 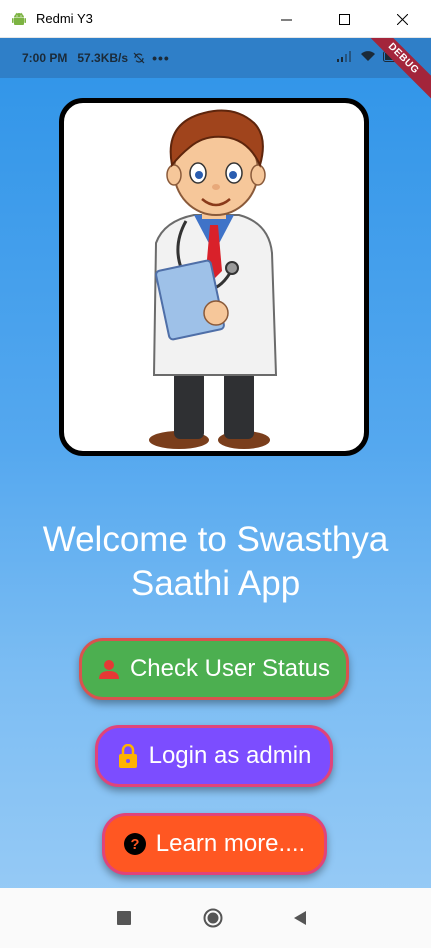 I want to click on welcome-line-1: Welcome to Swasthya, so click(x=215, y=539).